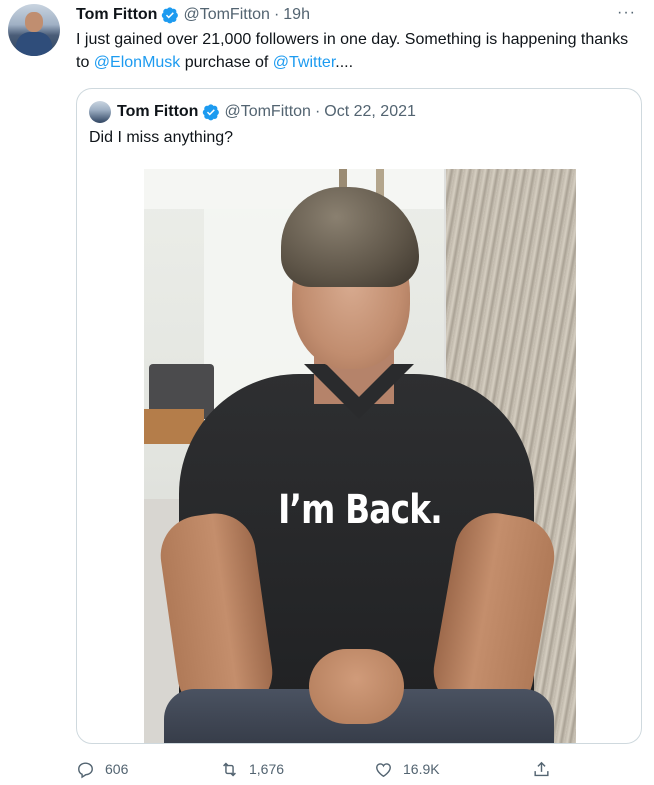 Image resolution: width=654 pixels, height=785 pixels. I want to click on quoted-author-handle: @TomFitton, so click(267, 111).